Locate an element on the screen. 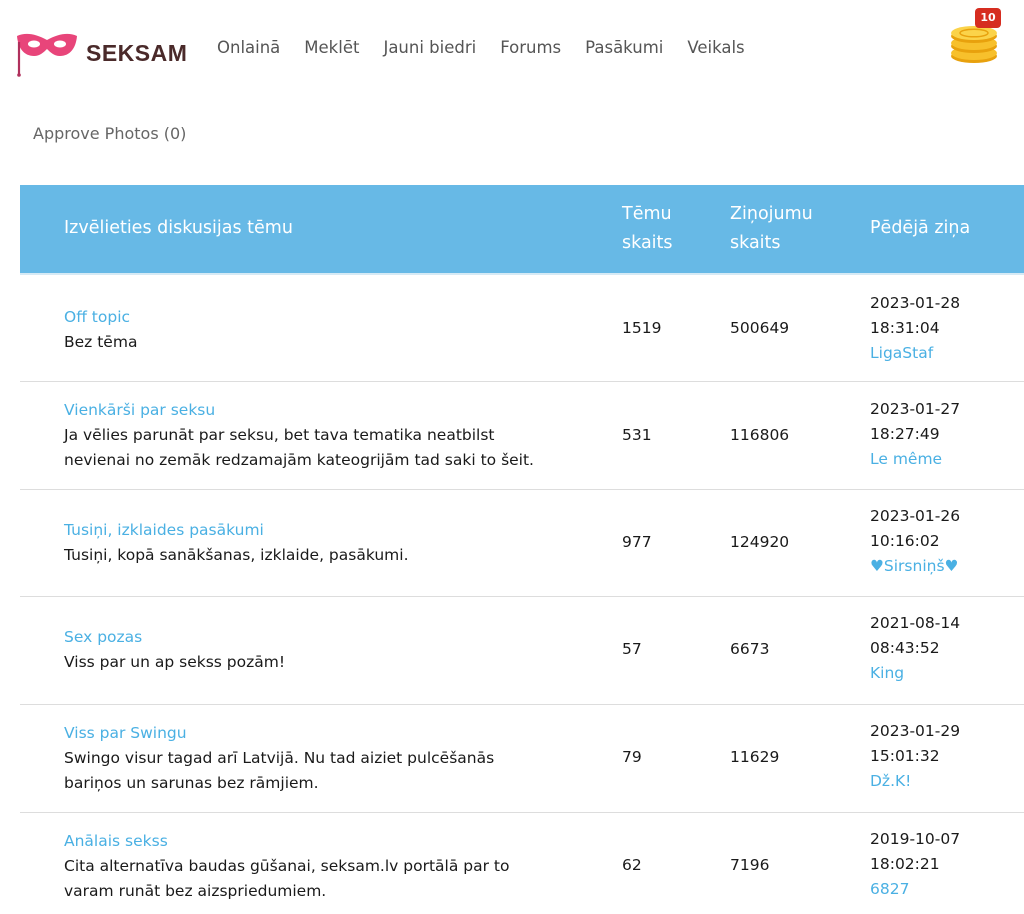 This screenshot has width=1024, height=914. header-posts-count: Ziņojumu skaits is located at coordinates (785, 229).